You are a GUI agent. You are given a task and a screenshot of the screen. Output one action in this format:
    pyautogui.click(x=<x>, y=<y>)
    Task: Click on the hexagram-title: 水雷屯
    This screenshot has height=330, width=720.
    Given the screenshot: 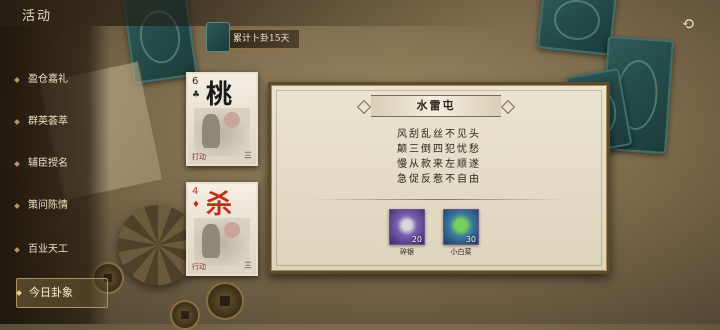 What is the action you would take?
    pyautogui.click(x=436, y=105)
    